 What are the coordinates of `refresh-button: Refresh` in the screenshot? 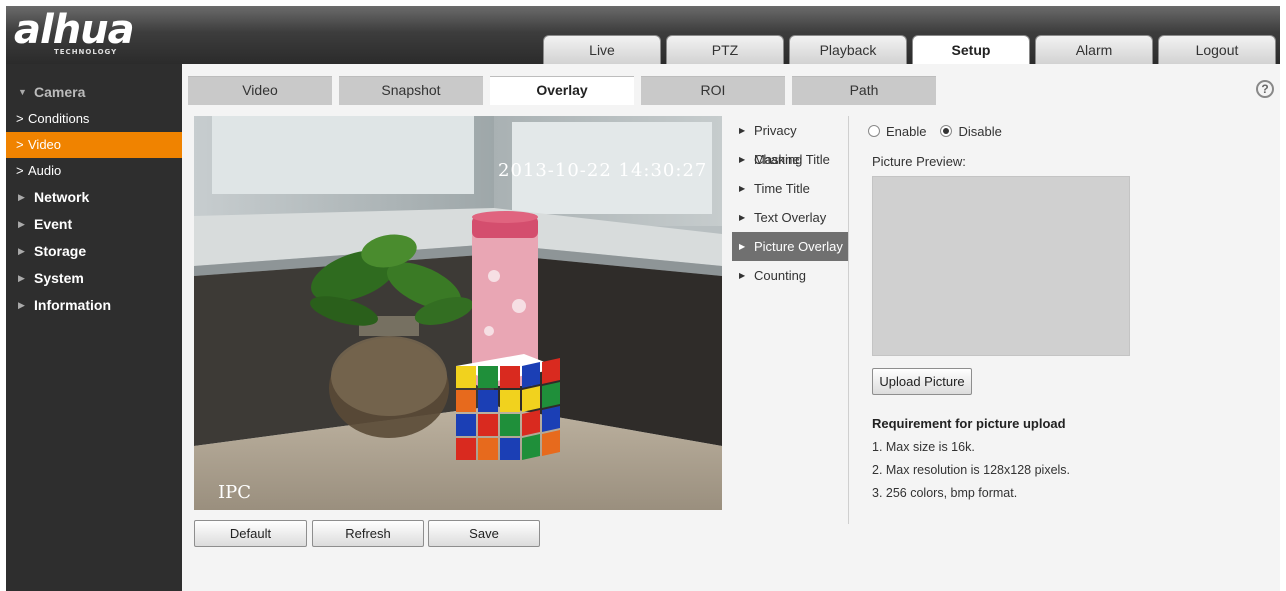 It's located at (368, 533).